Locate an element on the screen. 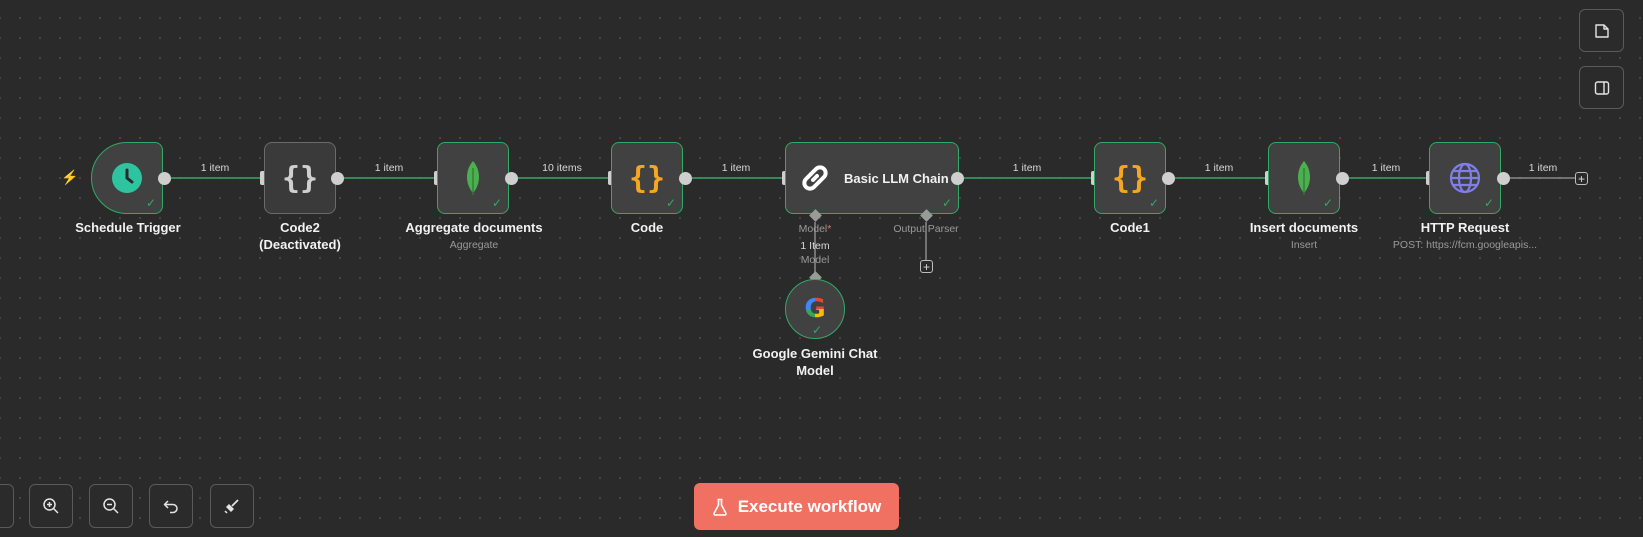 The width and height of the screenshot is (1643, 537). node-schedule-trigger: ✓ is located at coordinates (127, 178).